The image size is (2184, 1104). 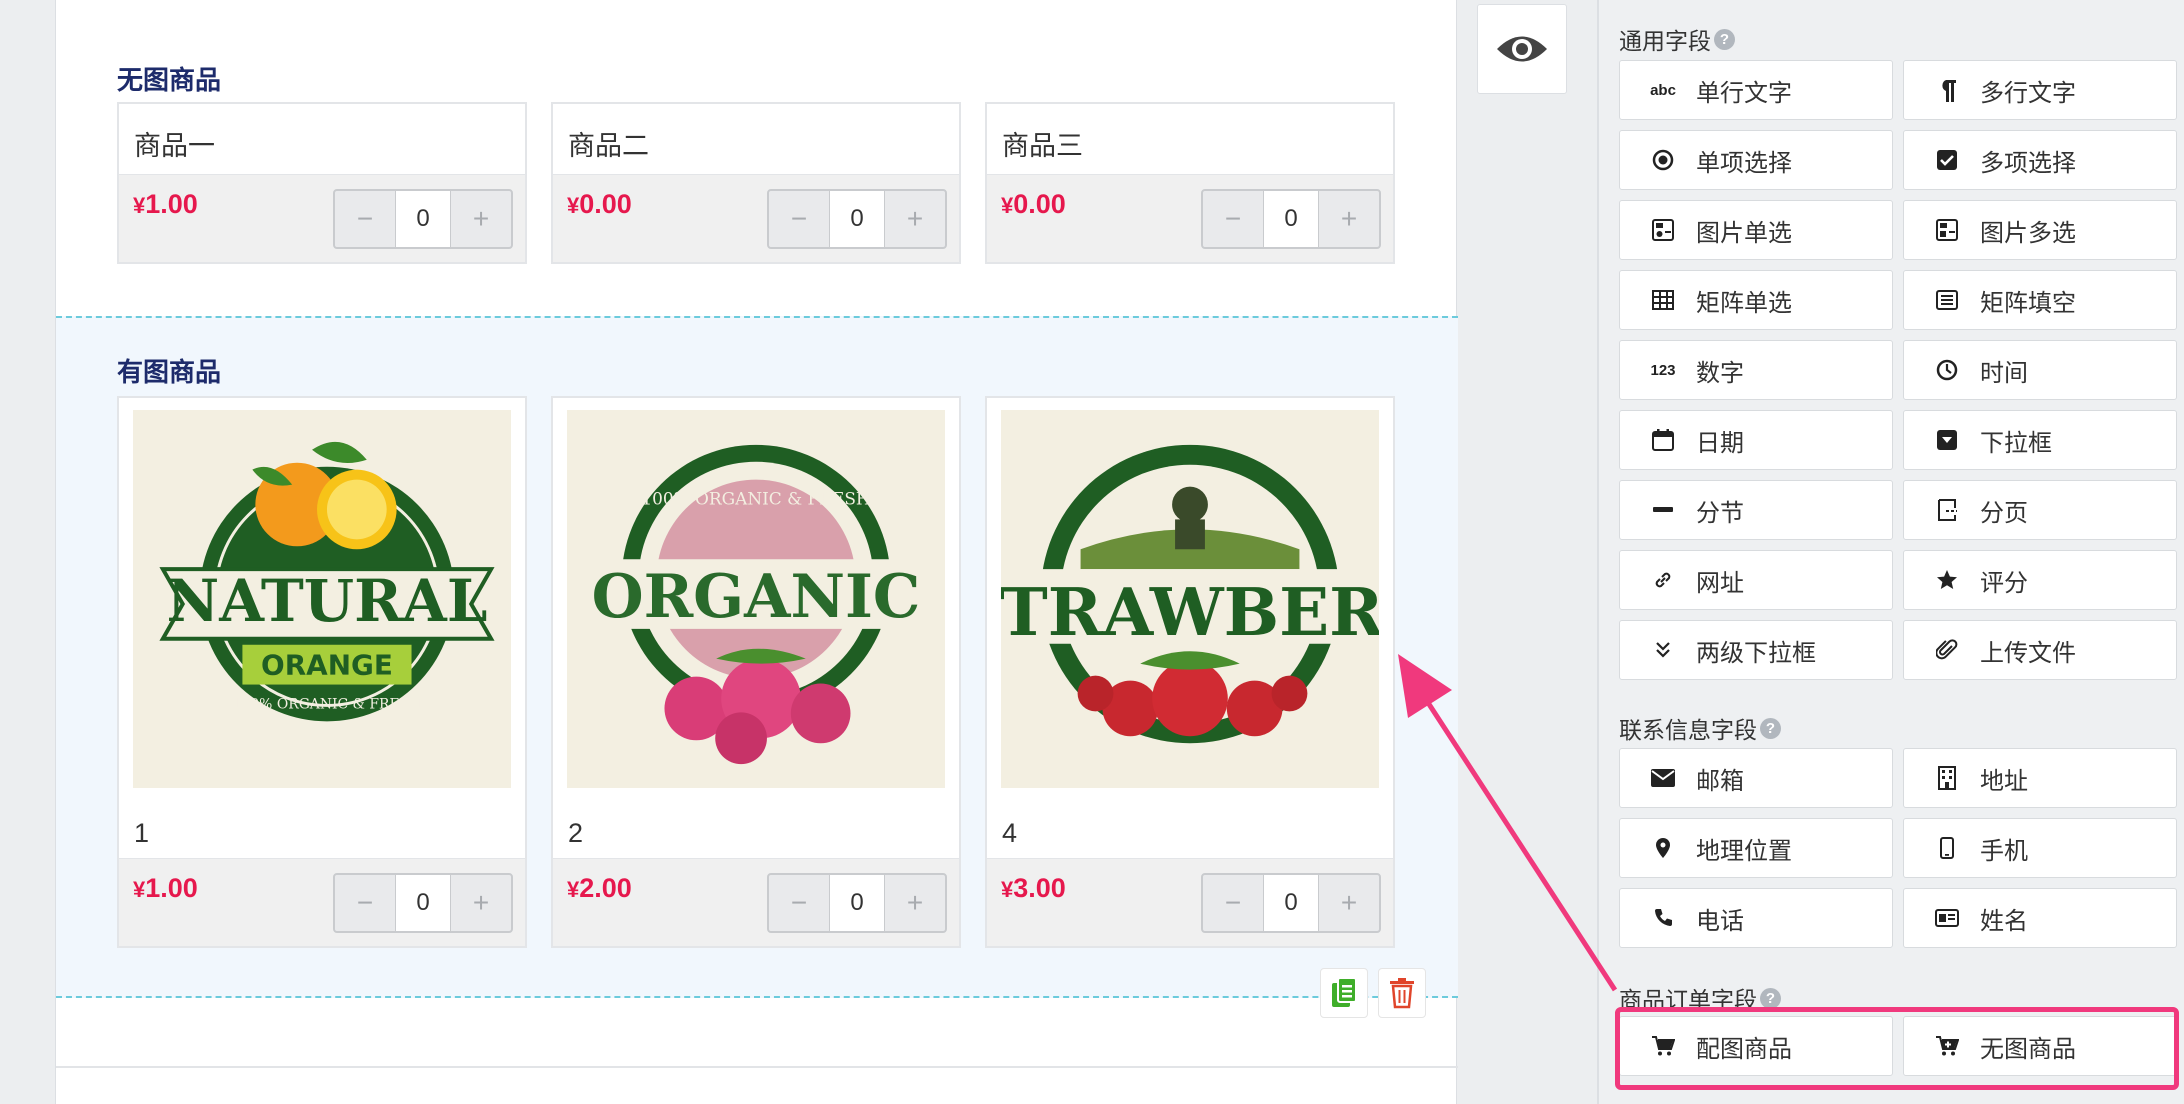 What do you see at coordinates (2040, 1046) in the screenshot?
I see `field-no-image-product: 无图商品` at bounding box center [2040, 1046].